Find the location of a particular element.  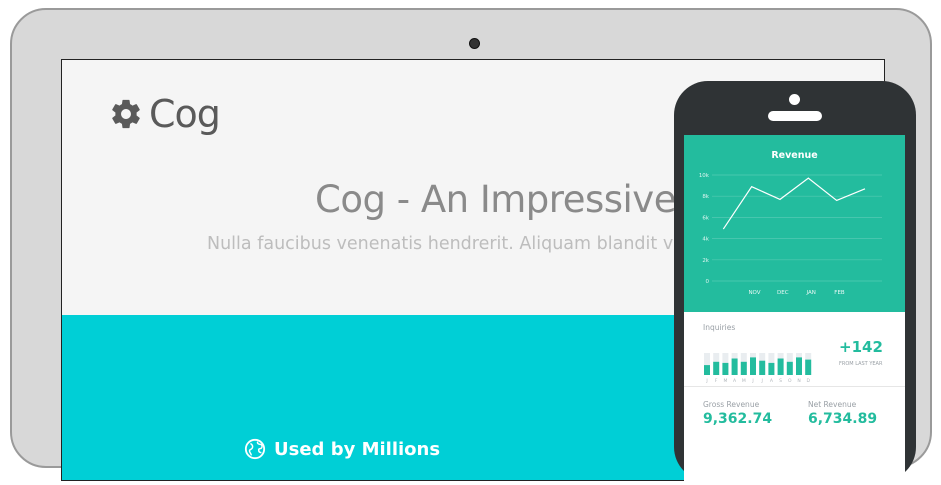

revenue-panel: Revenue 02k4k6k8k10kNOVDECJANFEB is located at coordinates (794, 223).